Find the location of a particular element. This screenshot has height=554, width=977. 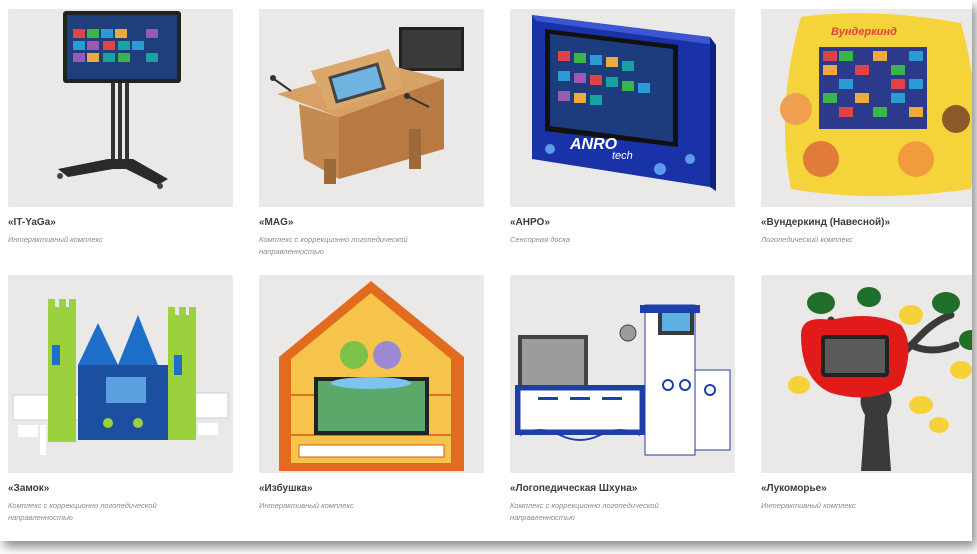

product-subtitle: Логопедический комплекс is located at coordinates (807, 239).